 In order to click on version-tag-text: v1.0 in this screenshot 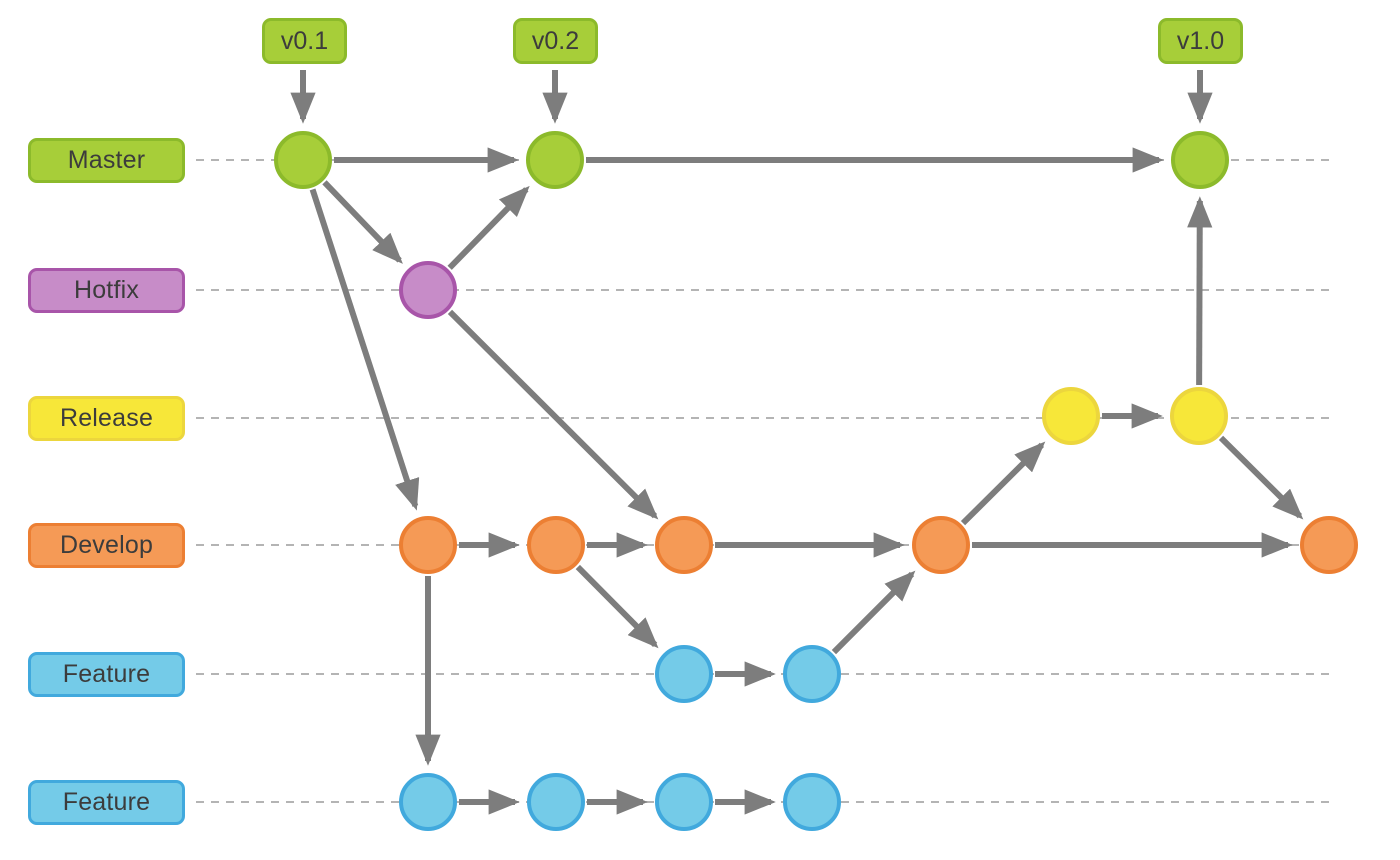, I will do `click(1200, 40)`.